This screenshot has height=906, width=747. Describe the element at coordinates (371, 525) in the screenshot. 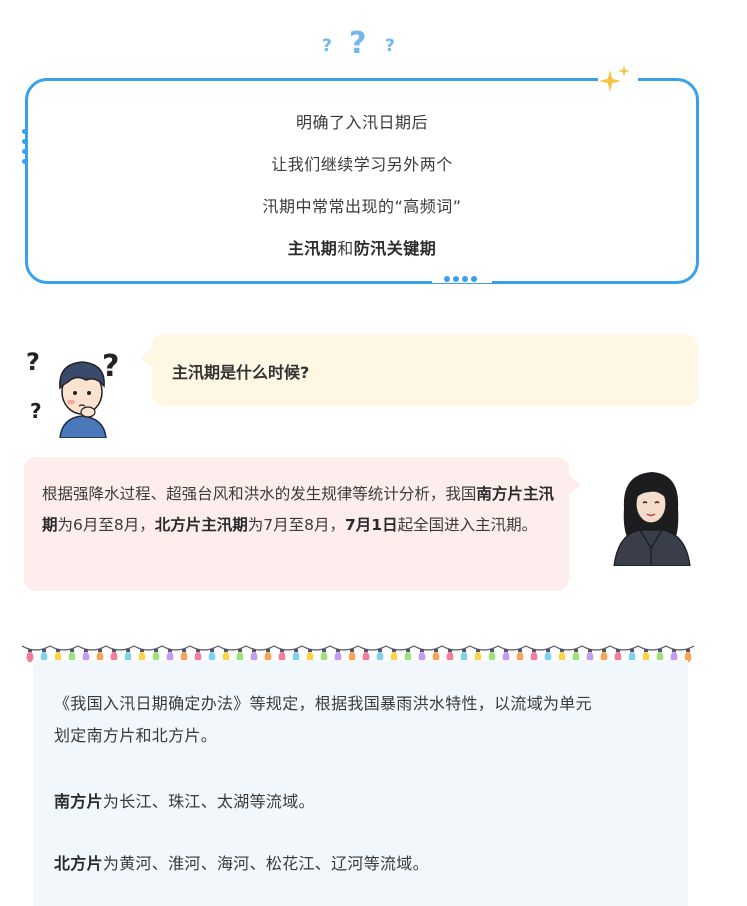

I see `answer-start-date: 7月1日` at that location.